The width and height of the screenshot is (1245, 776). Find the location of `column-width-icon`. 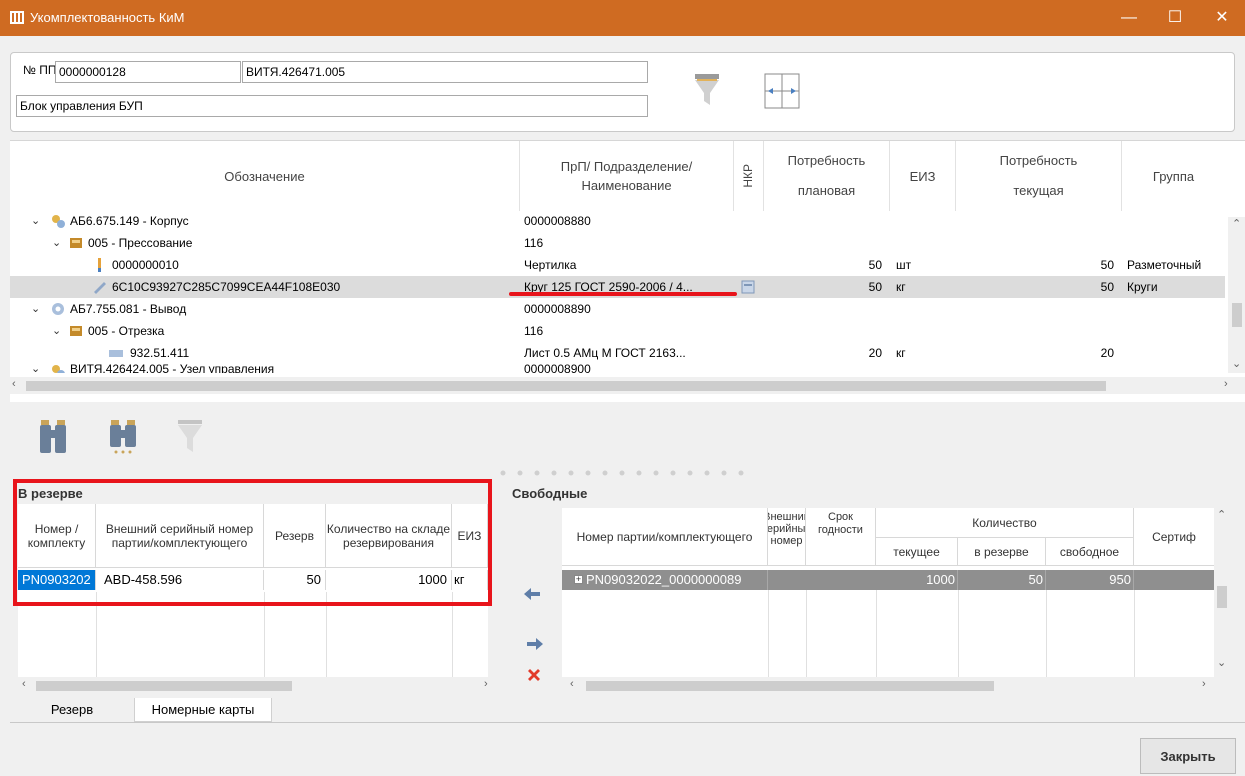

column-width-icon is located at coordinates (782, 91).